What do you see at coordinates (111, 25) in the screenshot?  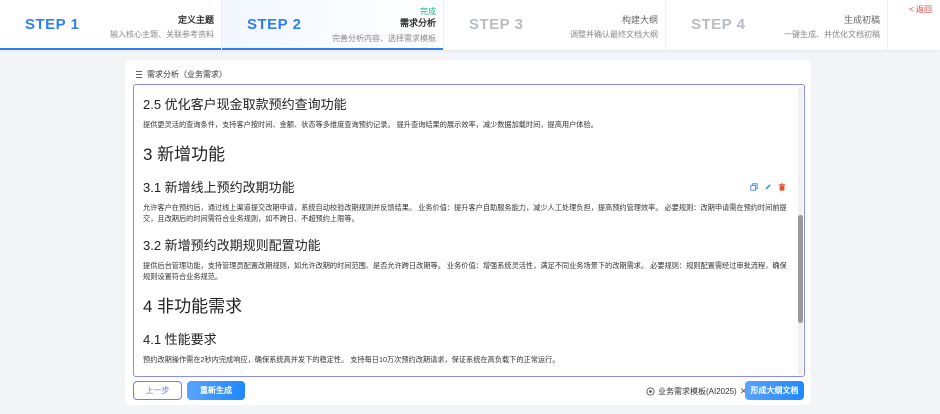 I see `step-1: STEP 1 定义主题 输入核心主题、关联参考资料` at bounding box center [111, 25].